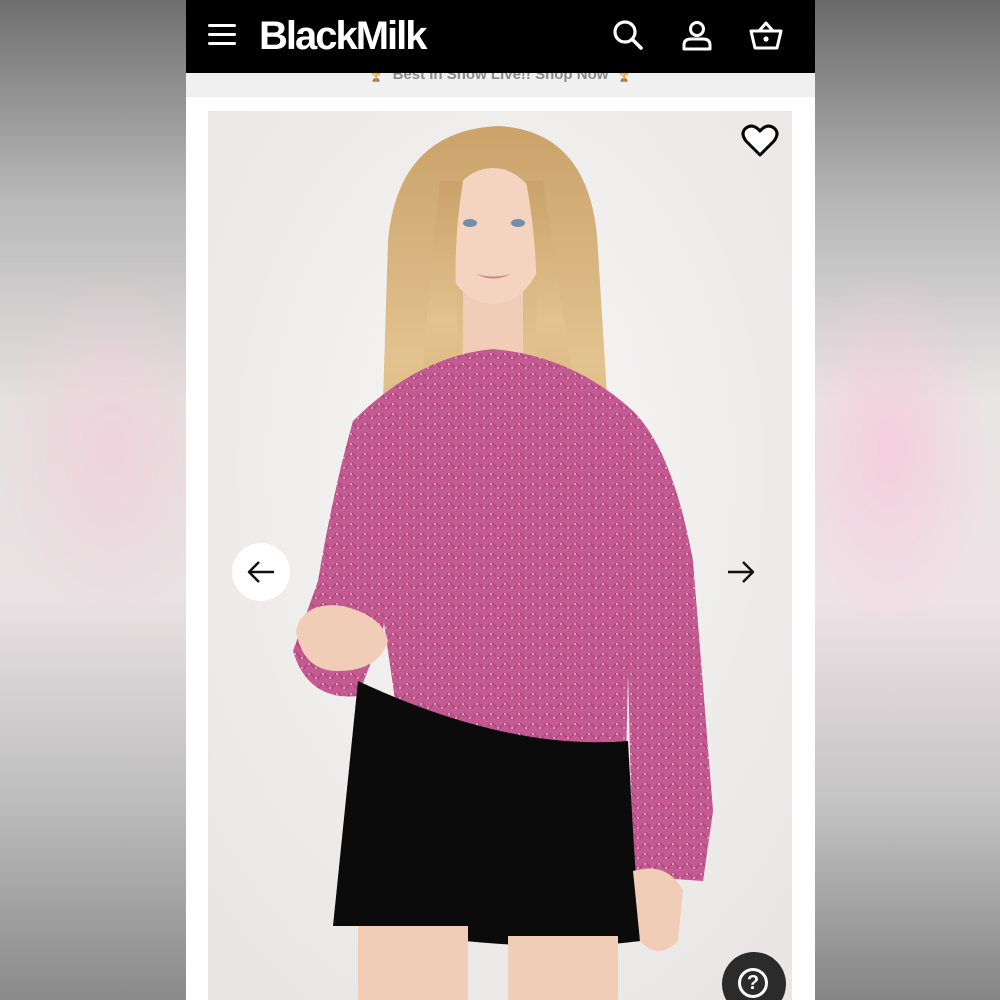 The height and width of the screenshot is (1000, 1000). Describe the element at coordinates (500, 36) in the screenshot. I see `site-header: BlackMilk` at that location.